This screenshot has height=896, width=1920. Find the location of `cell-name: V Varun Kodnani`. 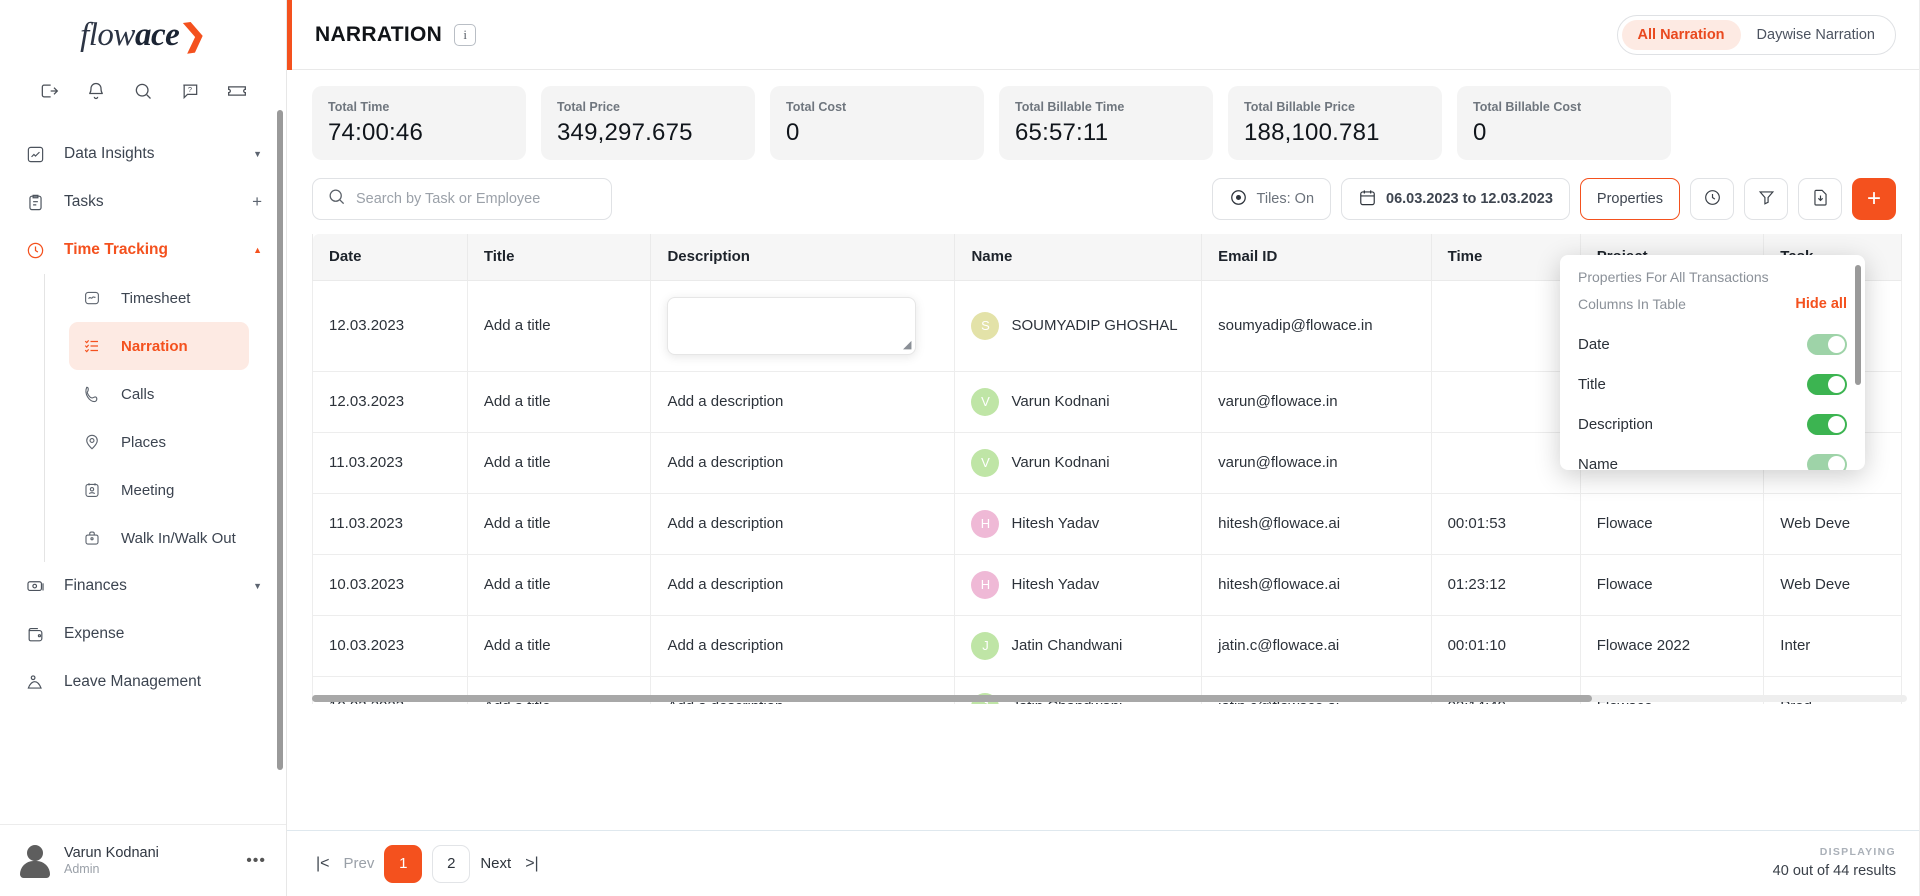

cell-name: V Varun Kodnani is located at coordinates (1078, 402).